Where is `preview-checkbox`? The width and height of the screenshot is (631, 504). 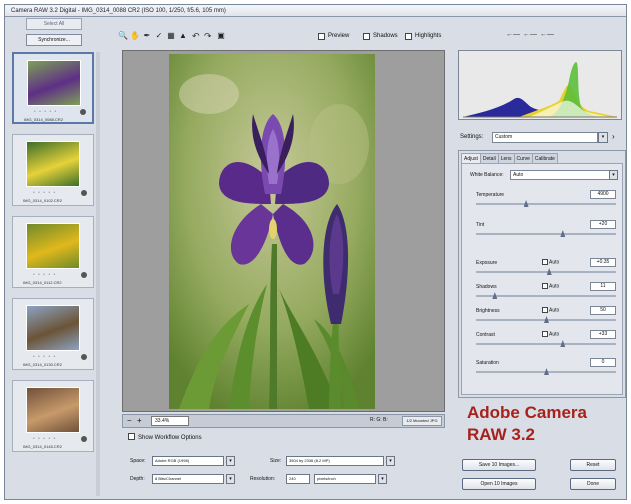
preview-checkbox is located at coordinates (321, 36).